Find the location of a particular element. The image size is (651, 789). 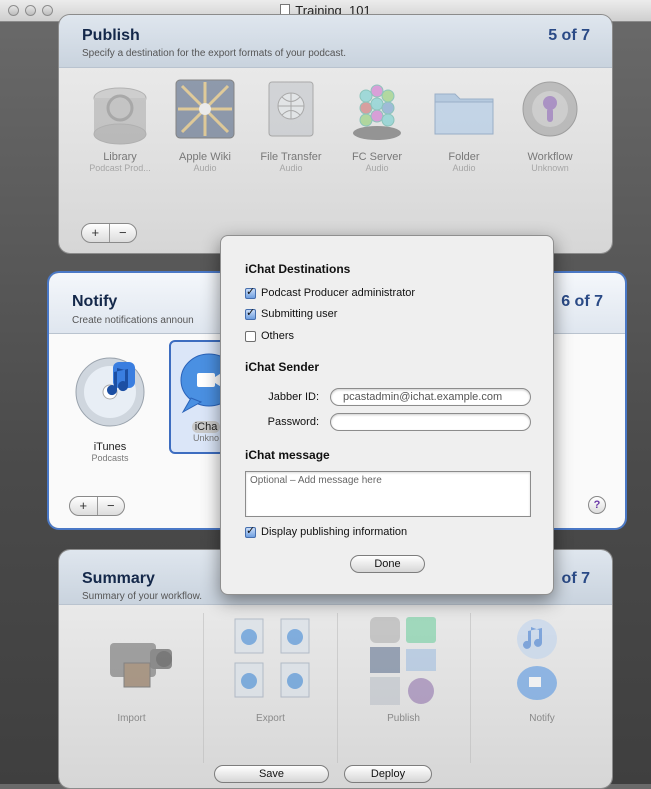

done-button: Done is located at coordinates (387, 564).